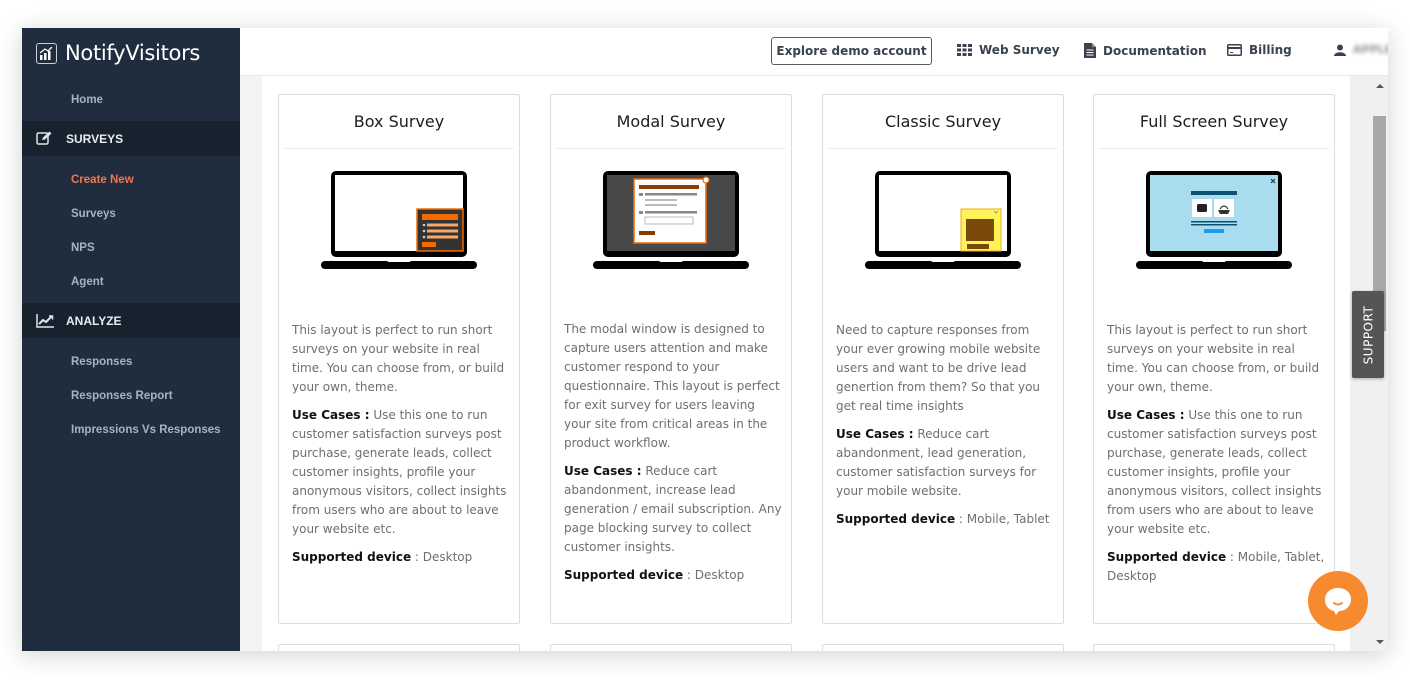 Image resolution: width=1410 pixels, height=680 pixels. I want to click on sidebar-item-responses: Responses, so click(101, 362).